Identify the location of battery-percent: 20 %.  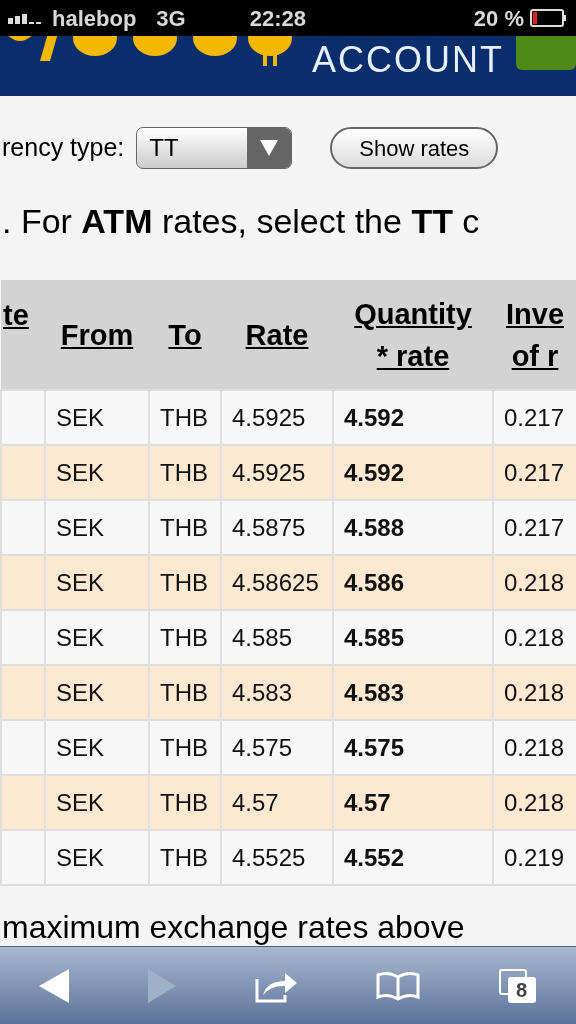
(498, 18).